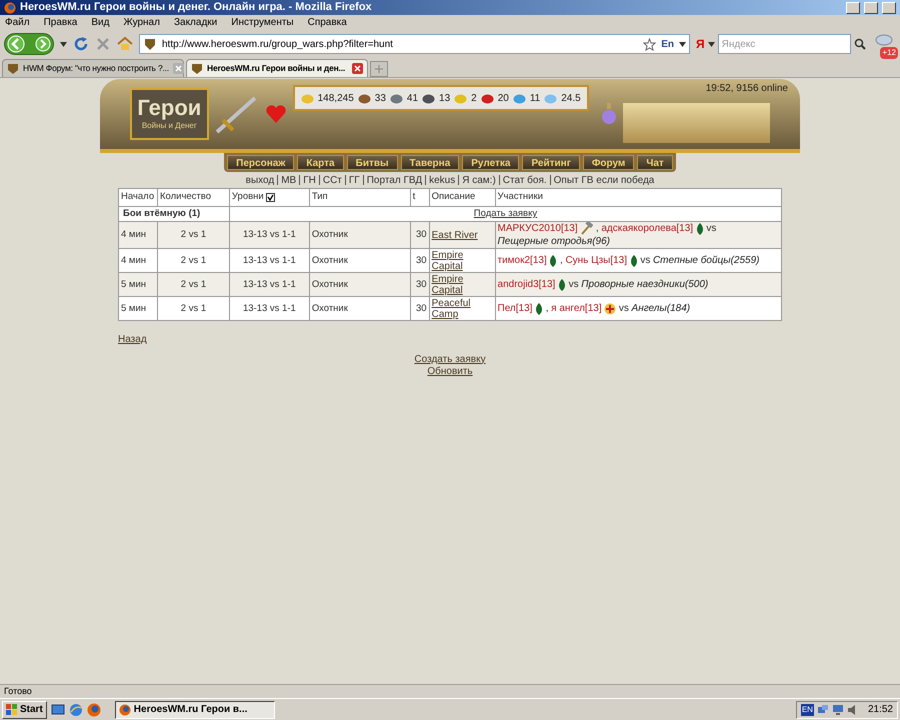 The image size is (900, 720). What do you see at coordinates (320, 162) in the screenshot?
I see `nav-button: Карта` at bounding box center [320, 162].